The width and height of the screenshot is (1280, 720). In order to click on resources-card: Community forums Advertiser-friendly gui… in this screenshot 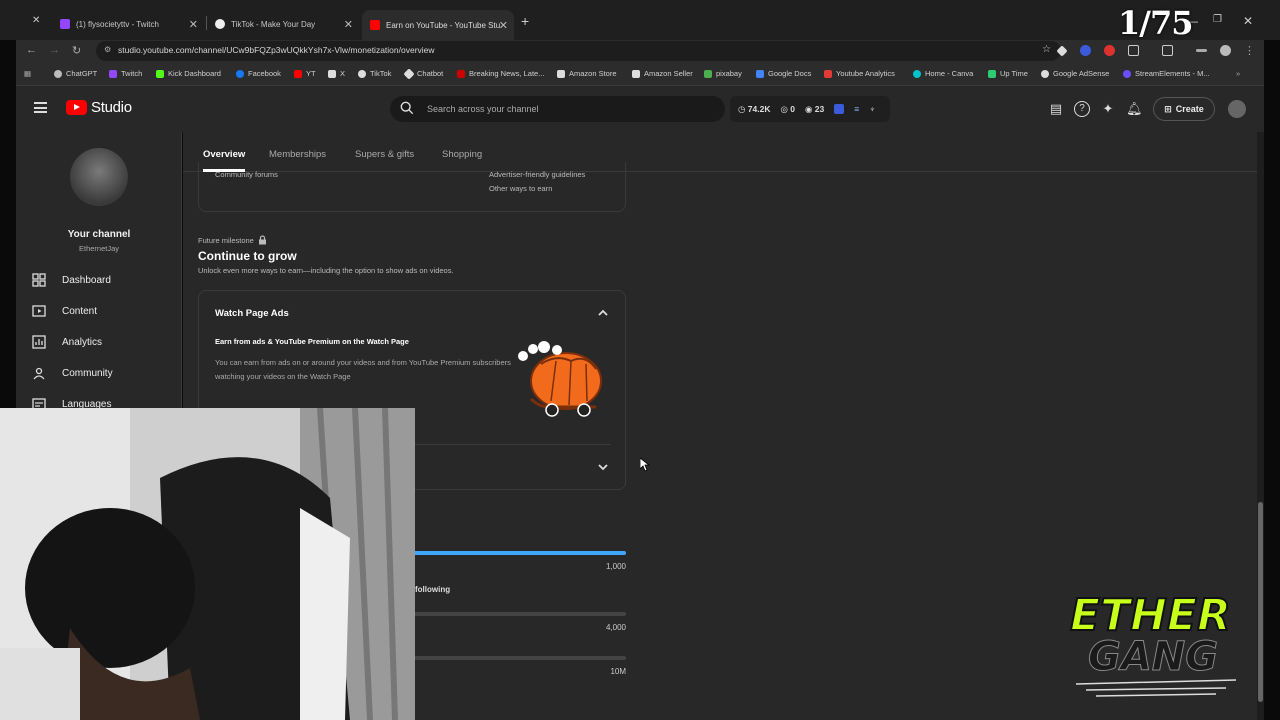, I will do `click(412, 187)`.